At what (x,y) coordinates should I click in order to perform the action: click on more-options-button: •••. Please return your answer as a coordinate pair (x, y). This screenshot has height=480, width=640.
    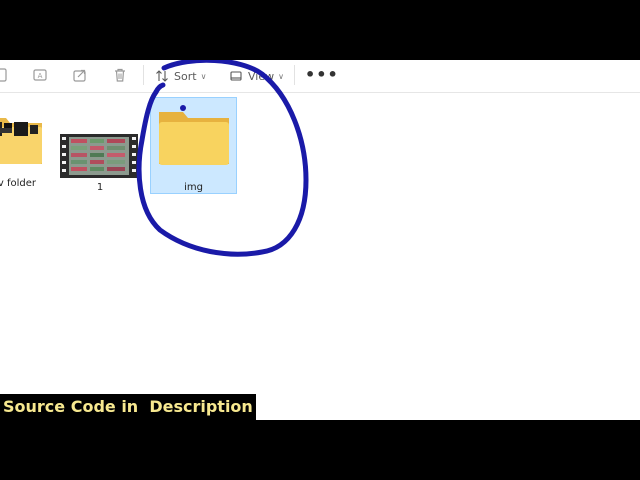
    Looking at the image, I should click on (322, 74).